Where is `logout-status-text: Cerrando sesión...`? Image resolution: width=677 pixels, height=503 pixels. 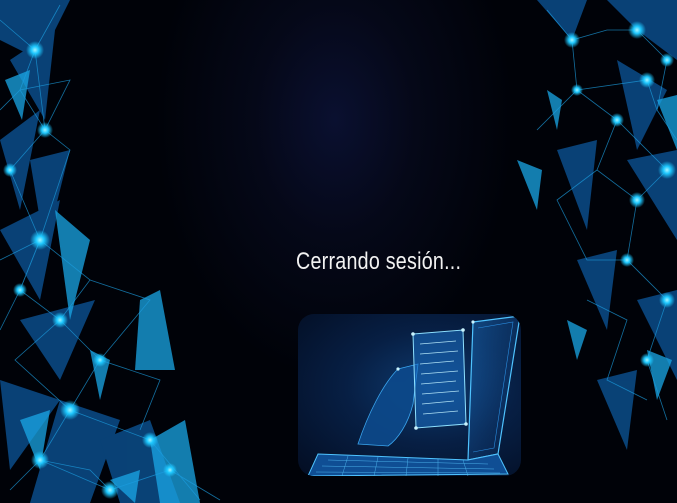 logout-status-text: Cerrando sesión... is located at coordinates (379, 261).